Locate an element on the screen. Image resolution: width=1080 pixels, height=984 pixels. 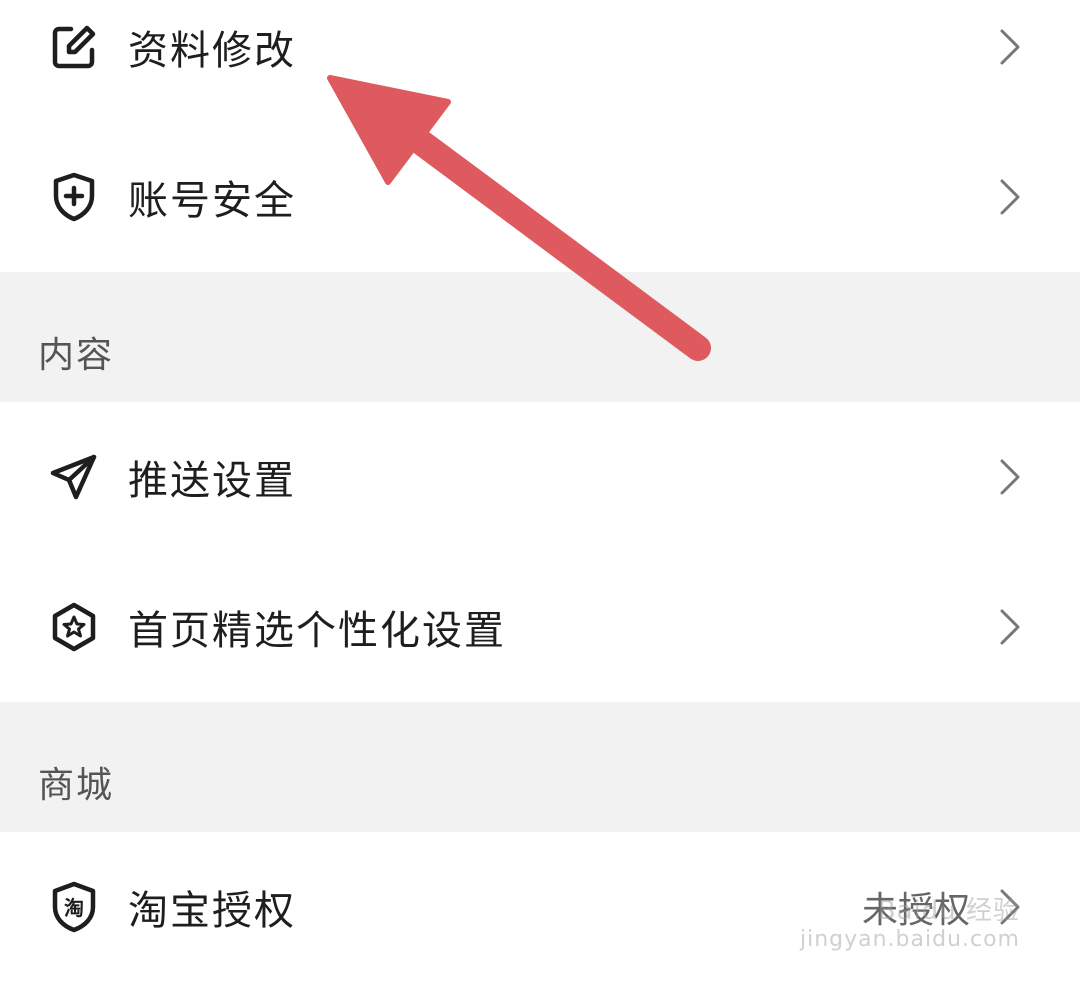
watermark: Baidu 经验 jingyan.baidu.com is located at coordinates (909, 924).